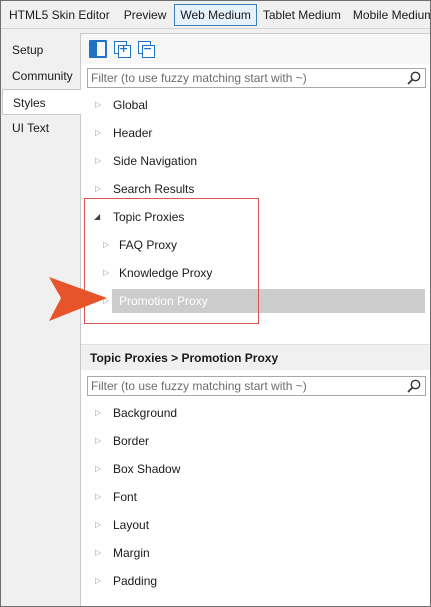  I want to click on tree-item-side-navigation: ▷ Side Navigation, so click(255, 161).